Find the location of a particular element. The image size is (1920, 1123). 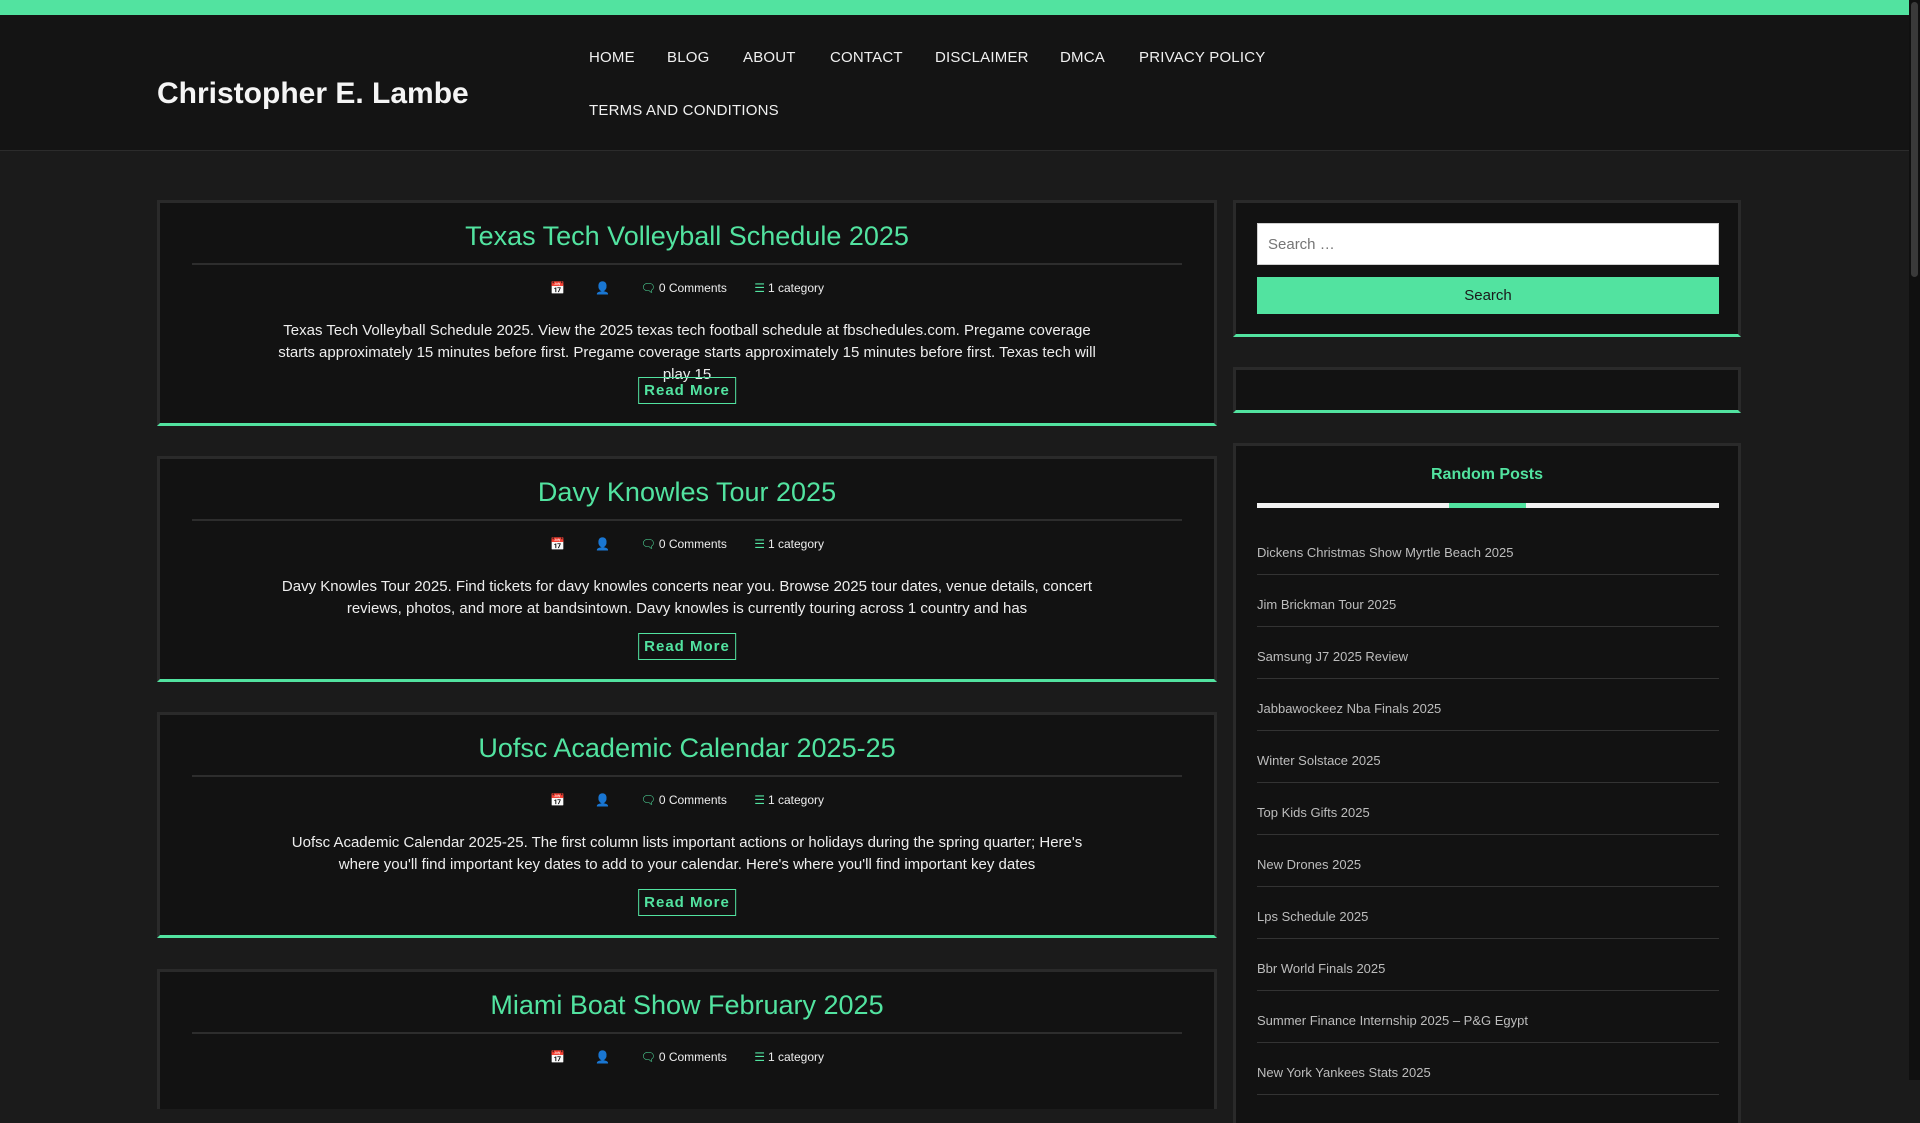

nav-dmca: DMCA is located at coordinates (1082, 57).